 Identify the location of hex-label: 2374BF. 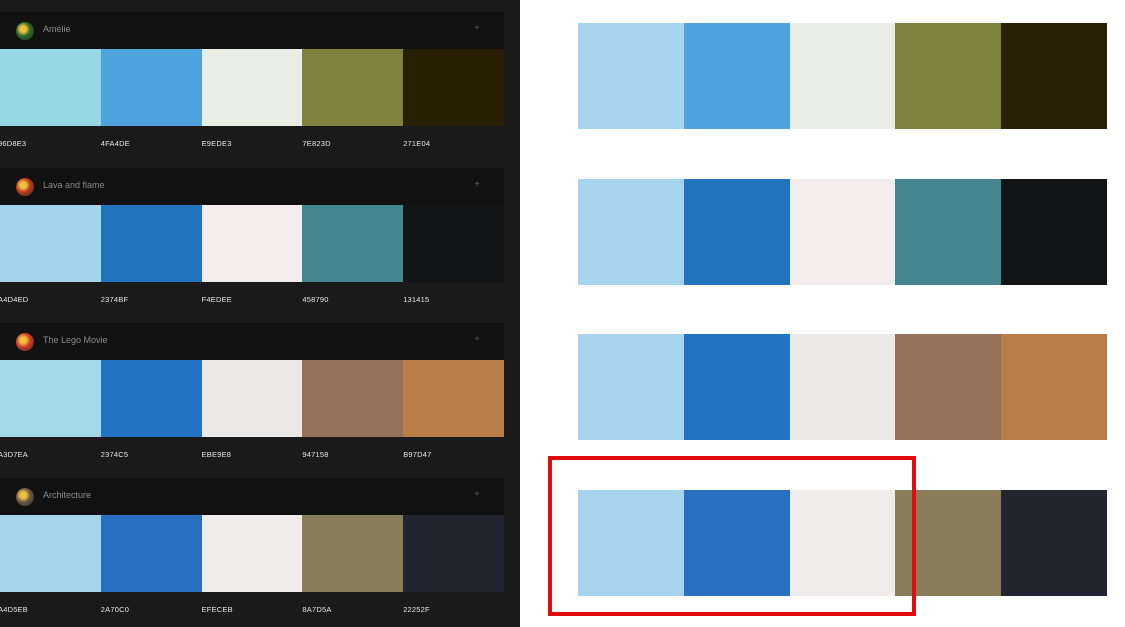
(114, 299).